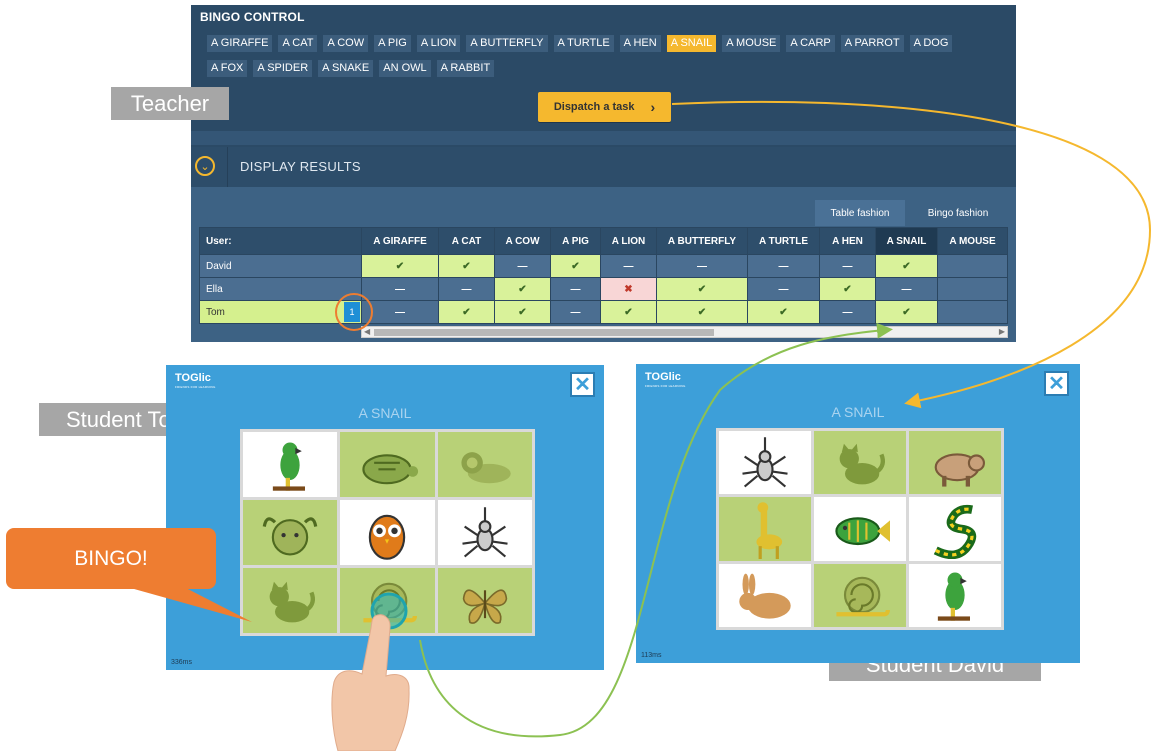 The width and height of the screenshot is (1154, 751). Describe the element at coordinates (544, 332) in the screenshot. I see `scroll-thumb` at that location.